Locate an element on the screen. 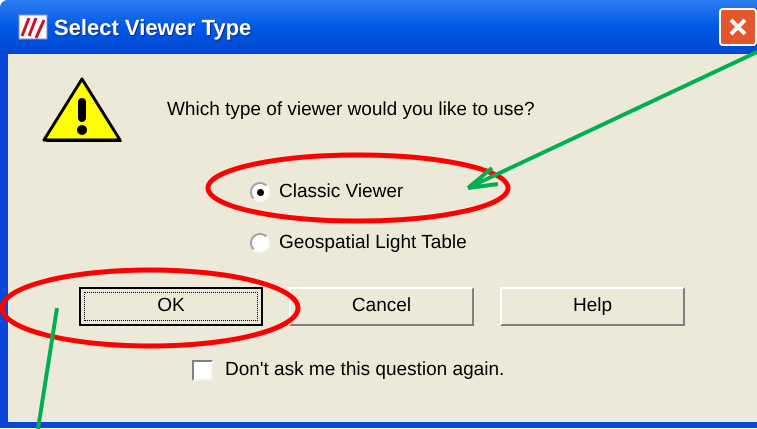 This screenshot has width=757, height=429. close-icon is located at coordinates (738, 27).